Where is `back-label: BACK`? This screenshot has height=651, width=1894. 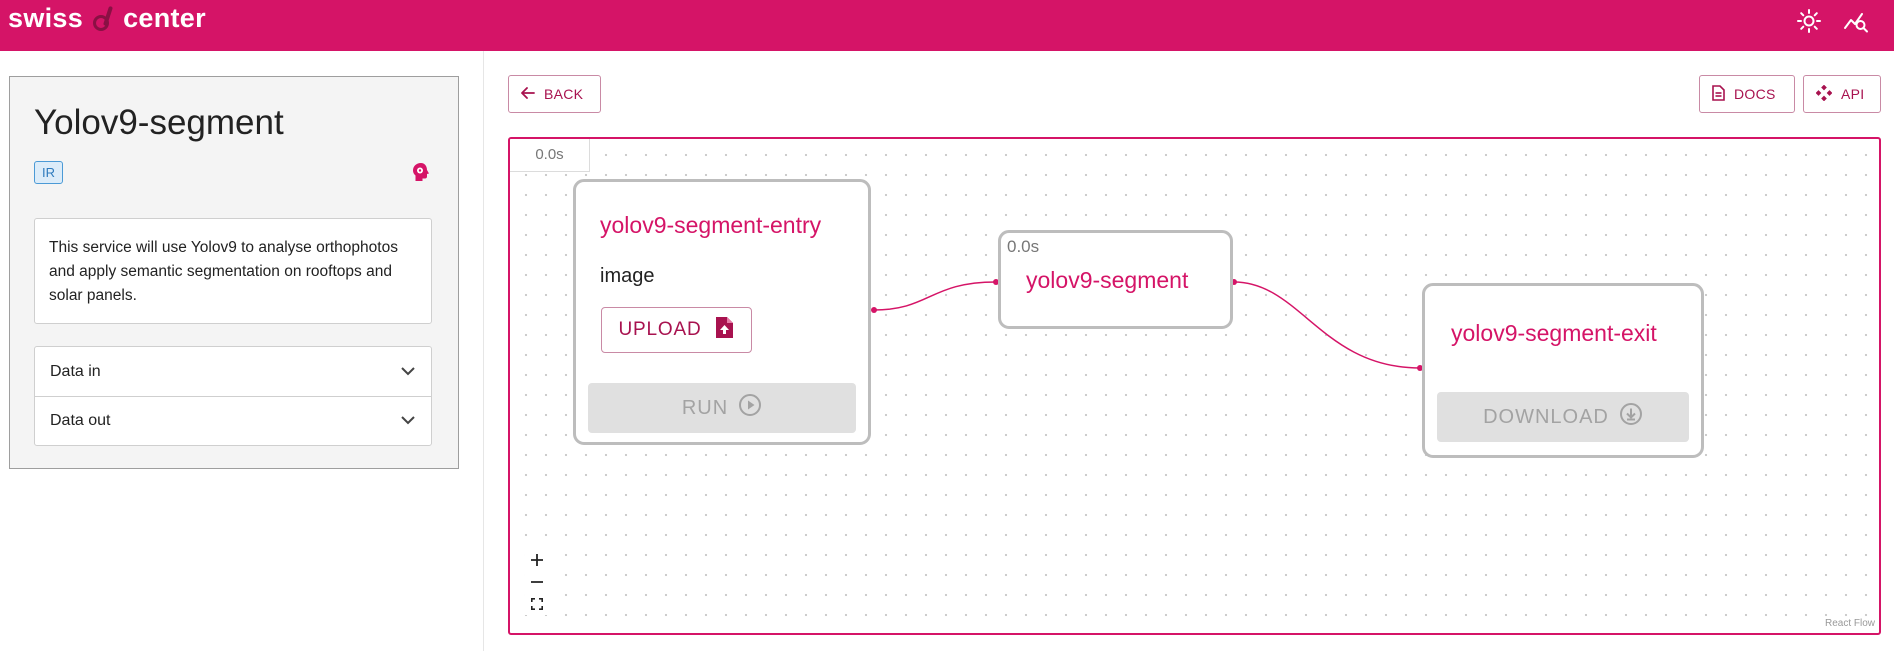
back-label: BACK is located at coordinates (564, 94).